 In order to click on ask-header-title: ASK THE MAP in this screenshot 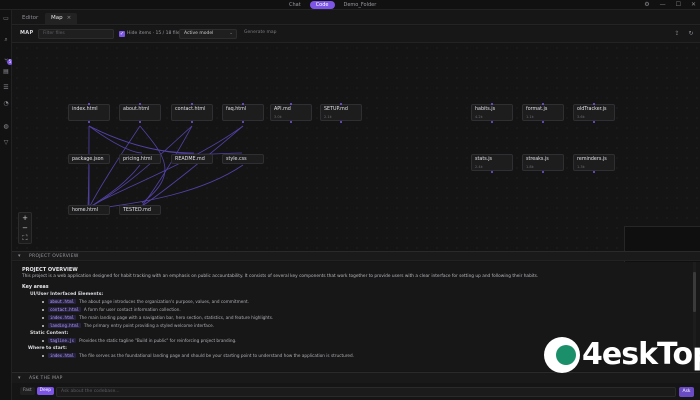, I will do `click(46, 378)`.